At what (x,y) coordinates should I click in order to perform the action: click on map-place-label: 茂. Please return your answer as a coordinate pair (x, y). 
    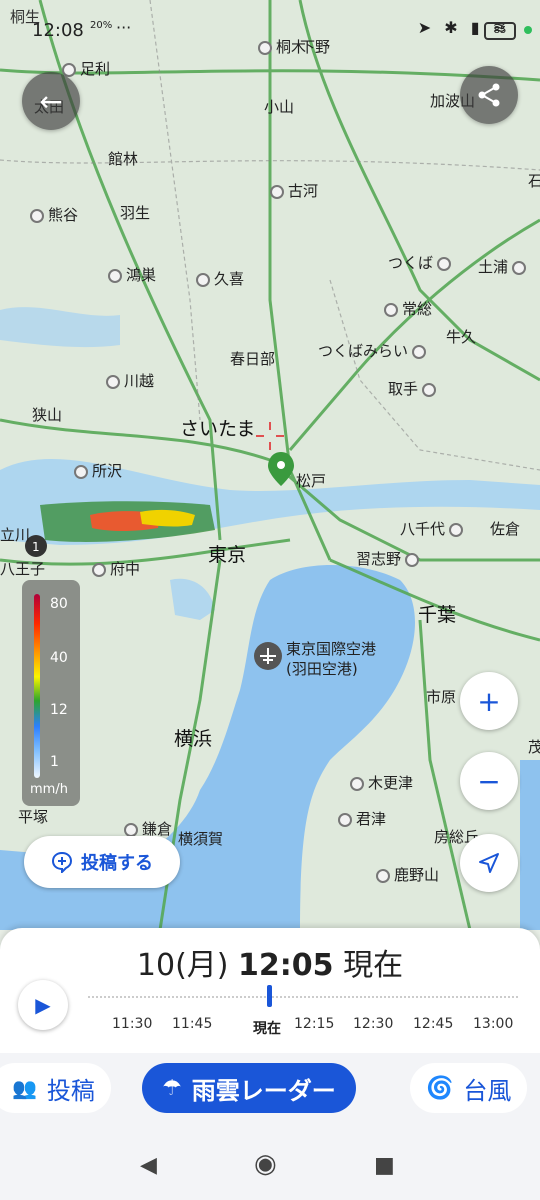
    Looking at the image, I should click on (534, 747).